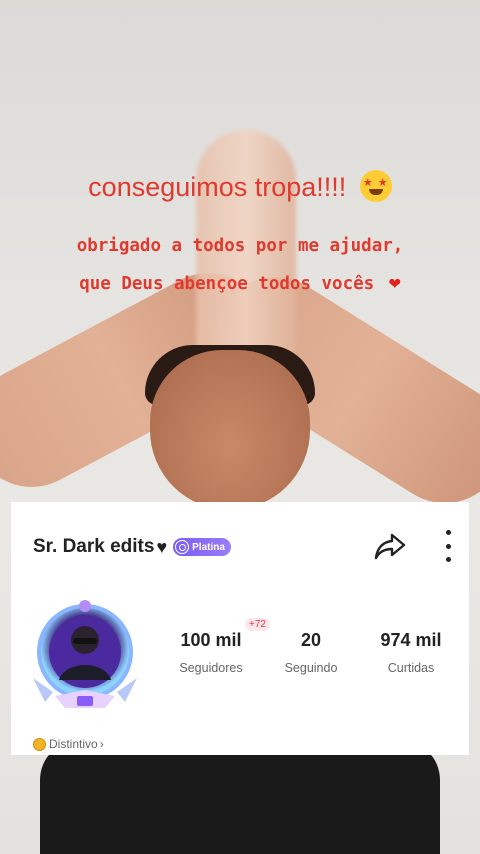 This screenshot has width=480, height=854. Describe the element at coordinates (211, 668) in the screenshot. I see `followers-label: Seguidores` at that location.